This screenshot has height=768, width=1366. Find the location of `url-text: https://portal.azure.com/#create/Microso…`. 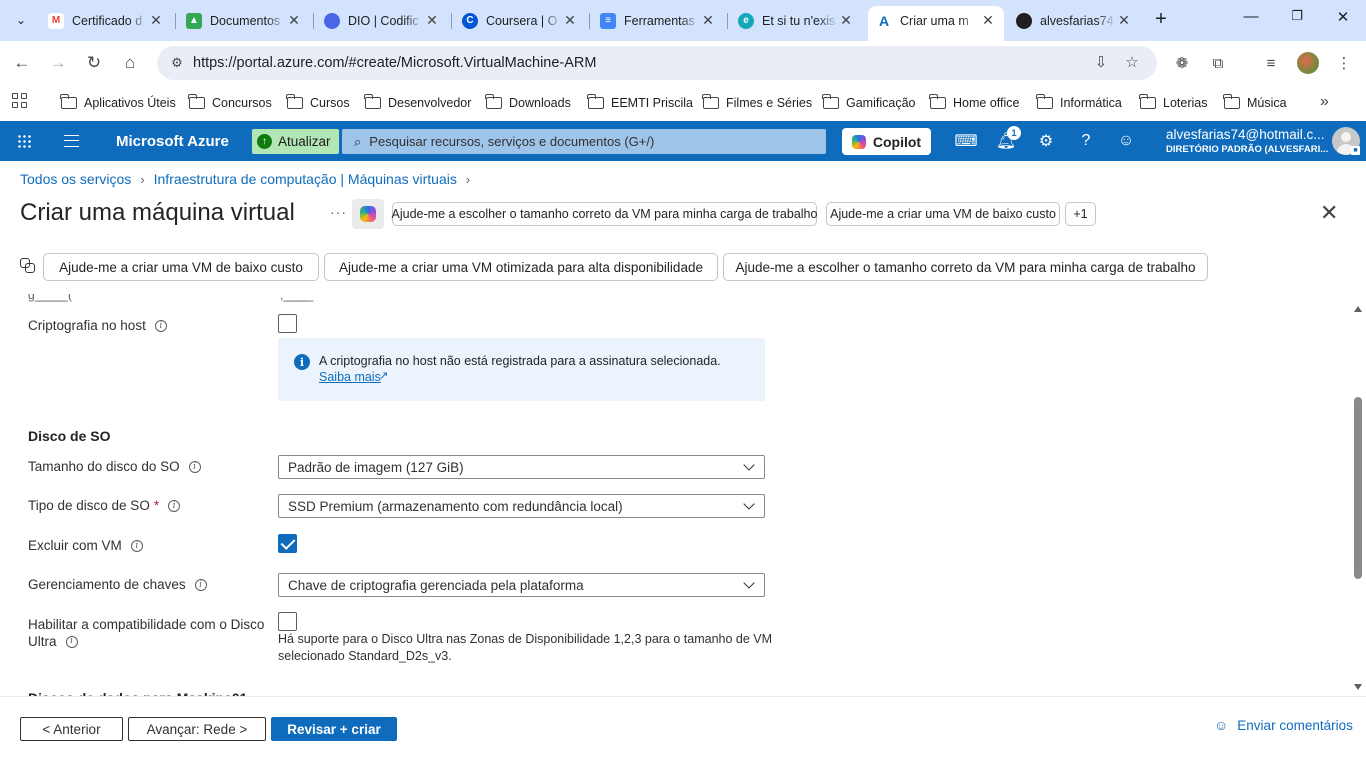

url-text: https://portal.azure.com/#create/Microso… is located at coordinates (394, 63).